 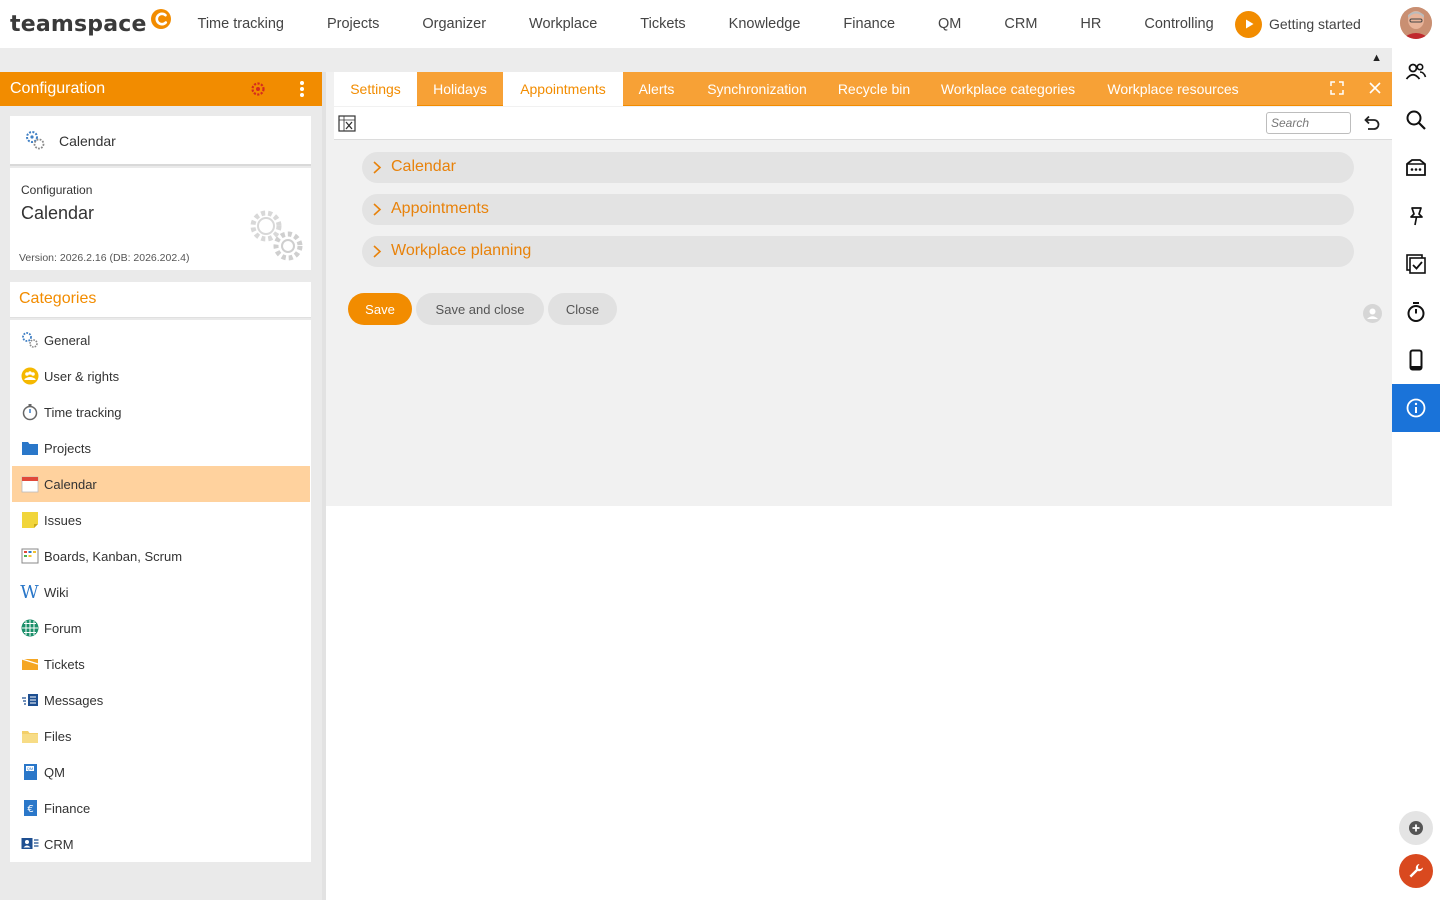 I want to click on category-label: Files, so click(x=58, y=736).